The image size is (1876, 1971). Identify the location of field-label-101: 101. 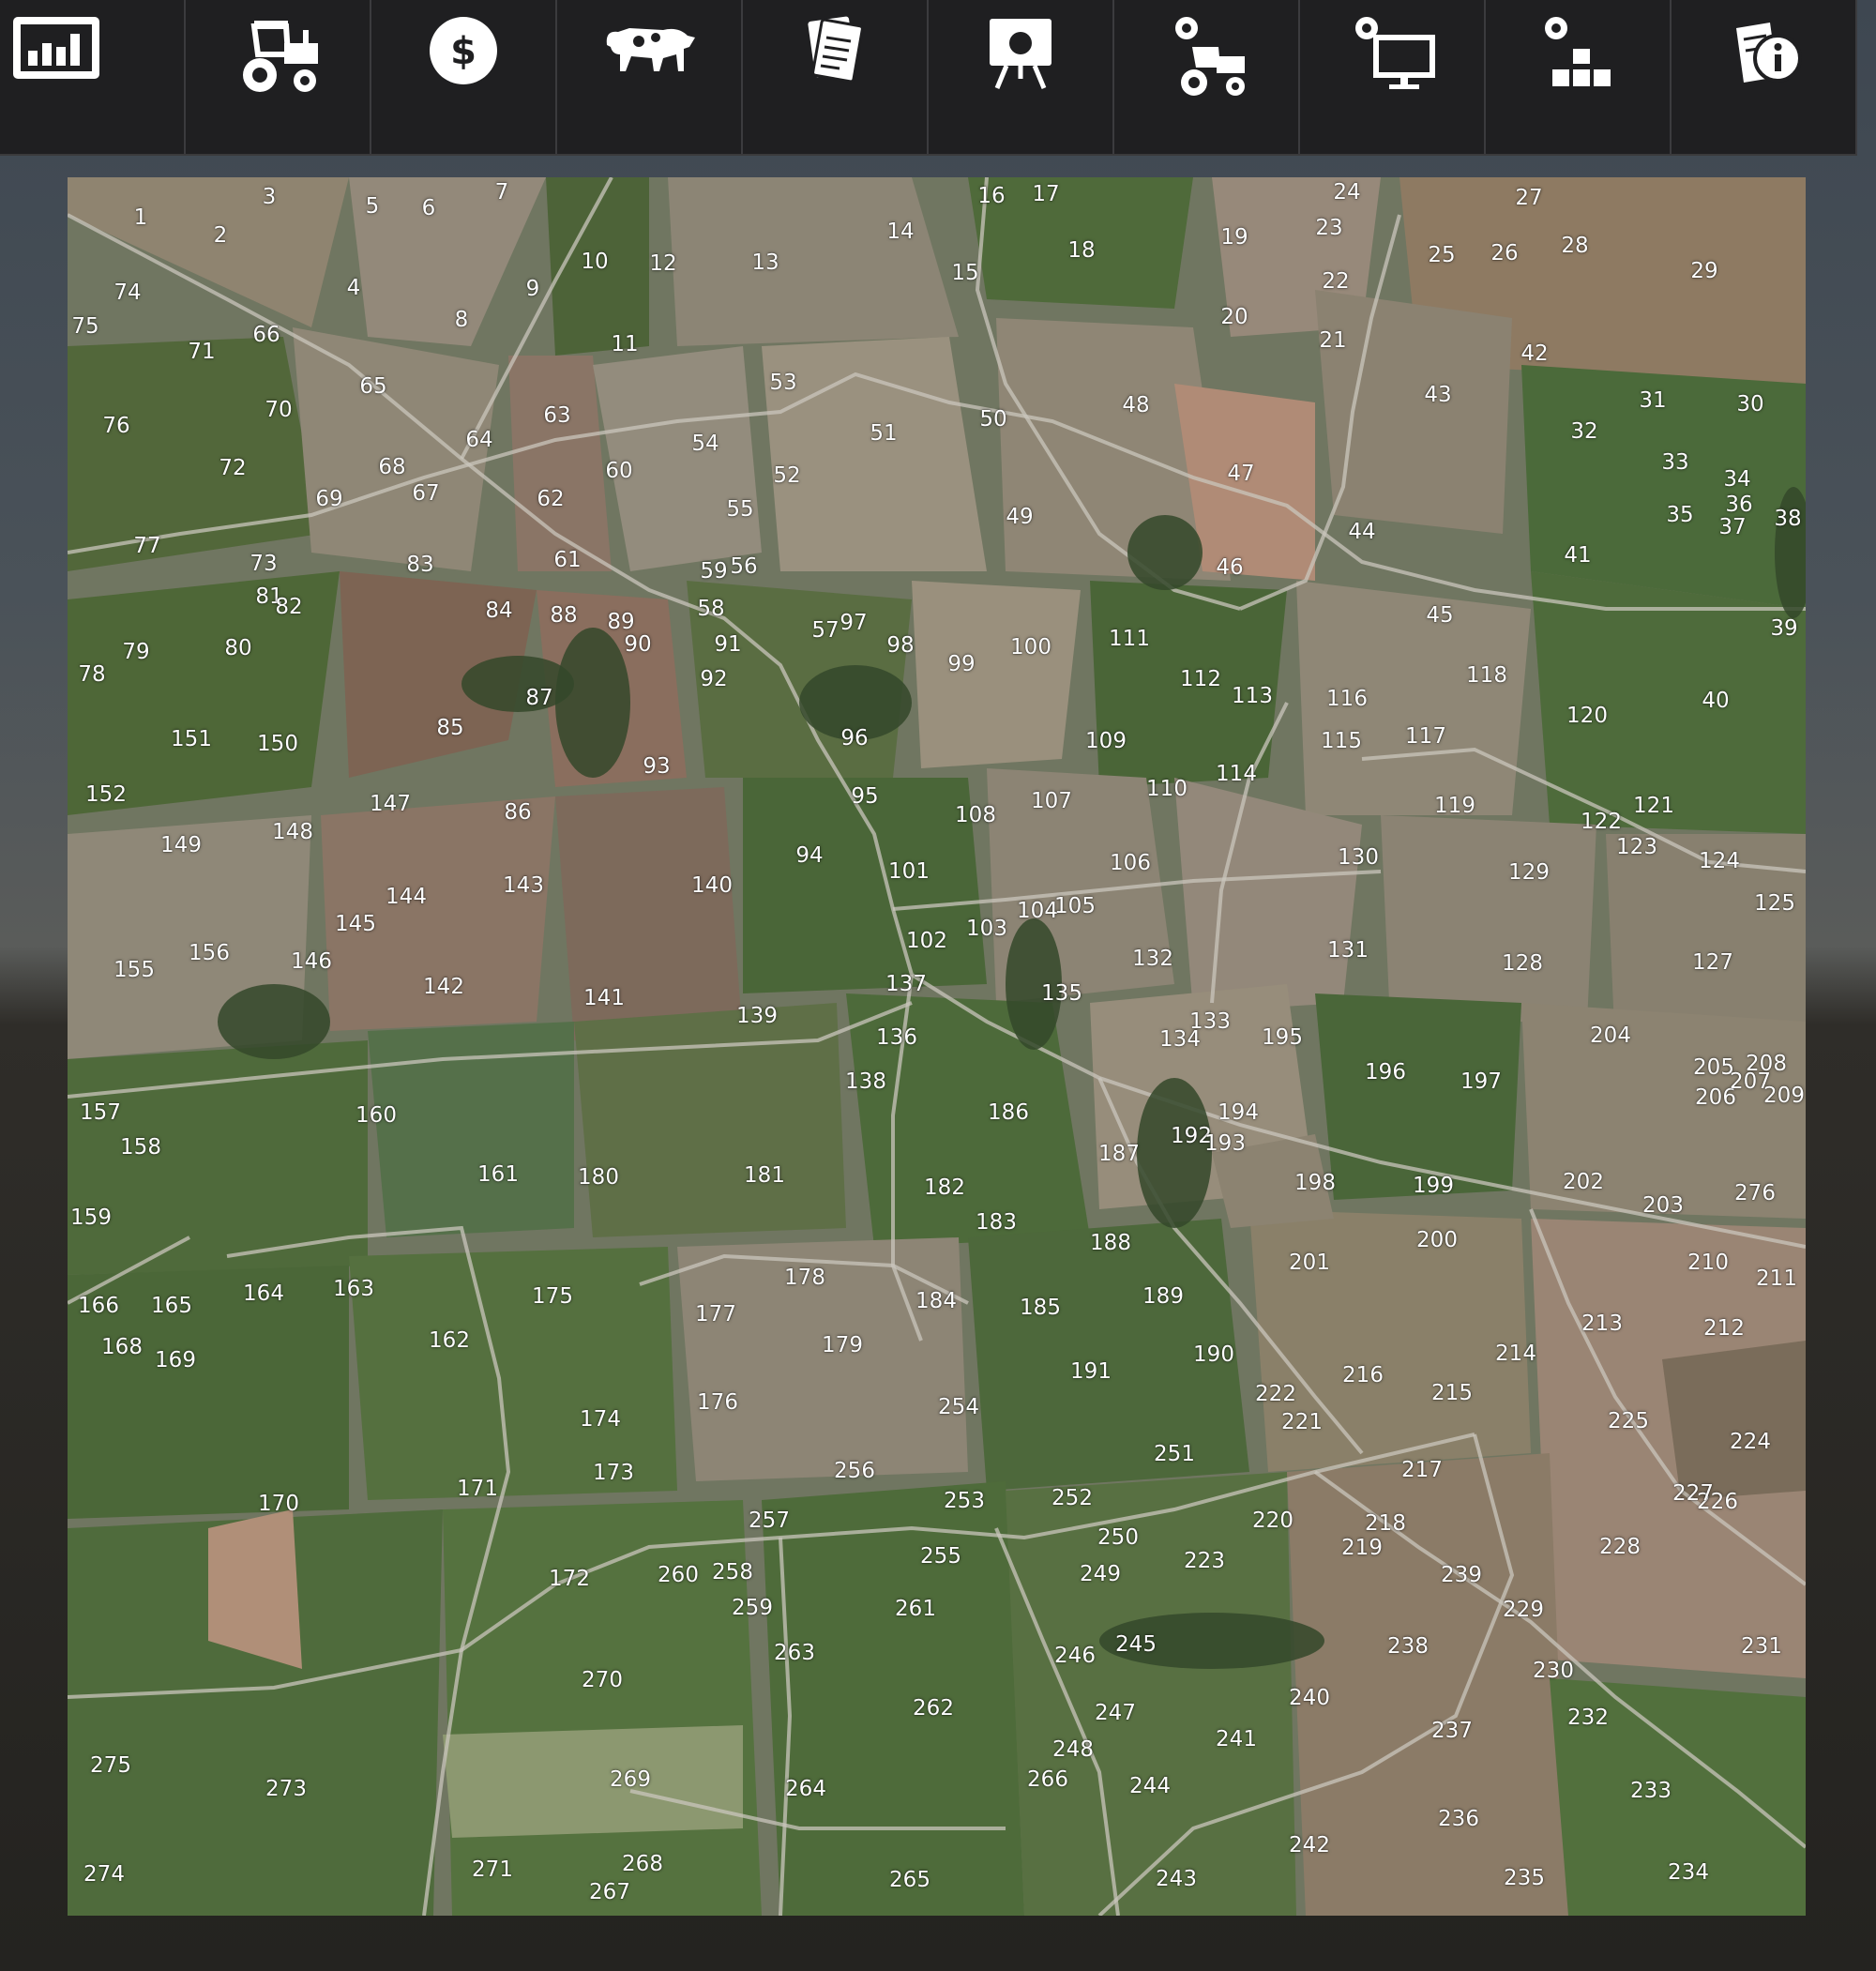
(909, 871).